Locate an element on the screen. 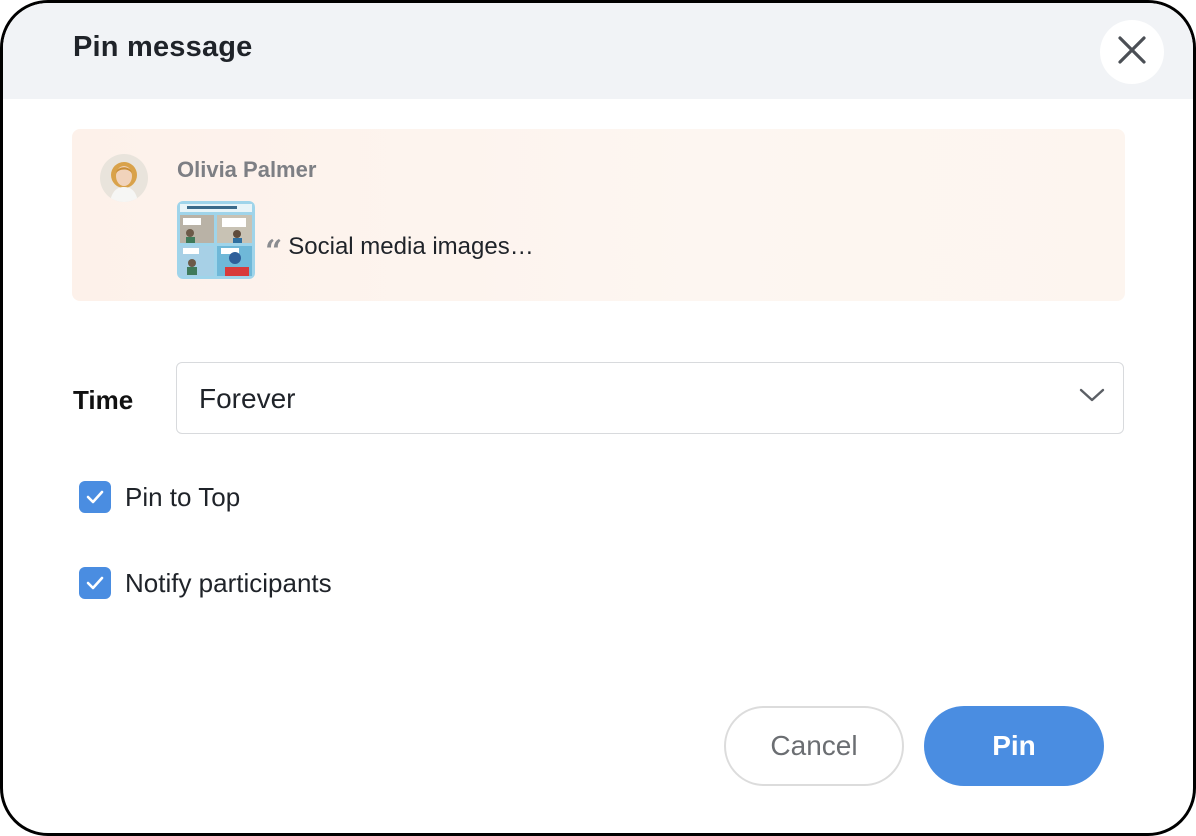 This screenshot has width=1196, height=836. close-icon is located at coordinates (1132, 52).